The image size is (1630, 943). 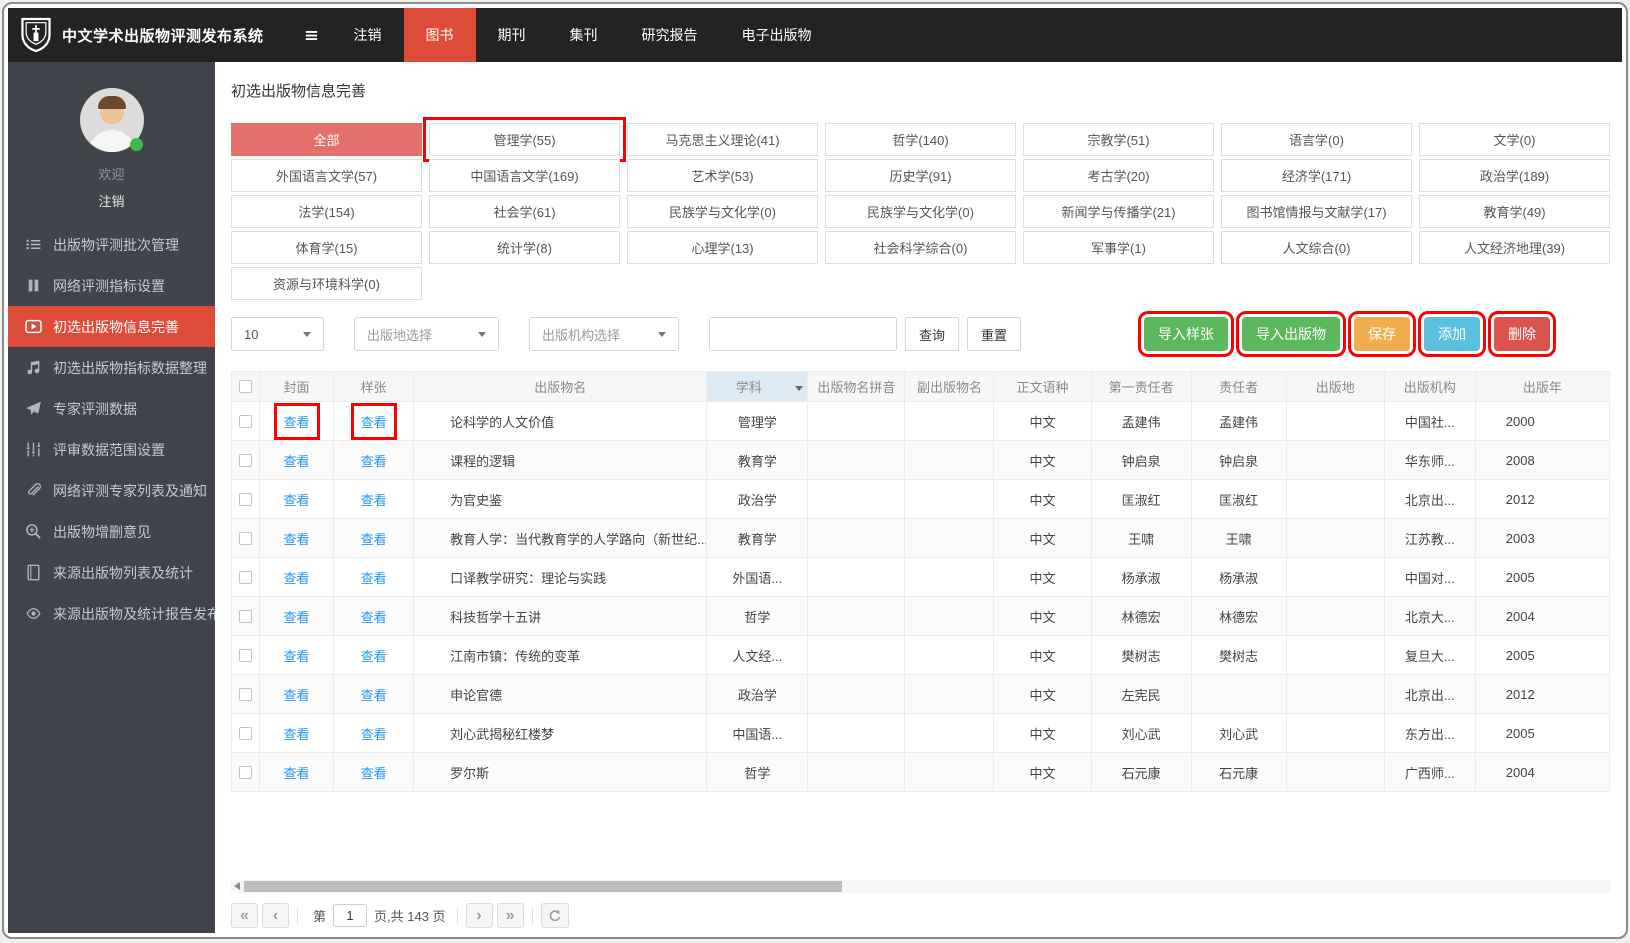 What do you see at coordinates (1514, 211) in the screenshot?
I see `category-button: 教育学(49)` at bounding box center [1514, 211].